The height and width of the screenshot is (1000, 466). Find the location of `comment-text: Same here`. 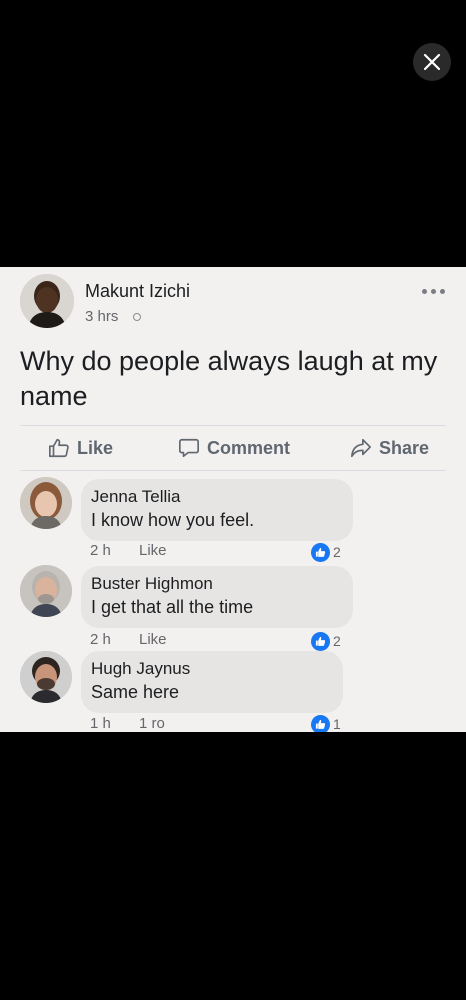

comment-text: Same here is located at coordinates (135, 692).